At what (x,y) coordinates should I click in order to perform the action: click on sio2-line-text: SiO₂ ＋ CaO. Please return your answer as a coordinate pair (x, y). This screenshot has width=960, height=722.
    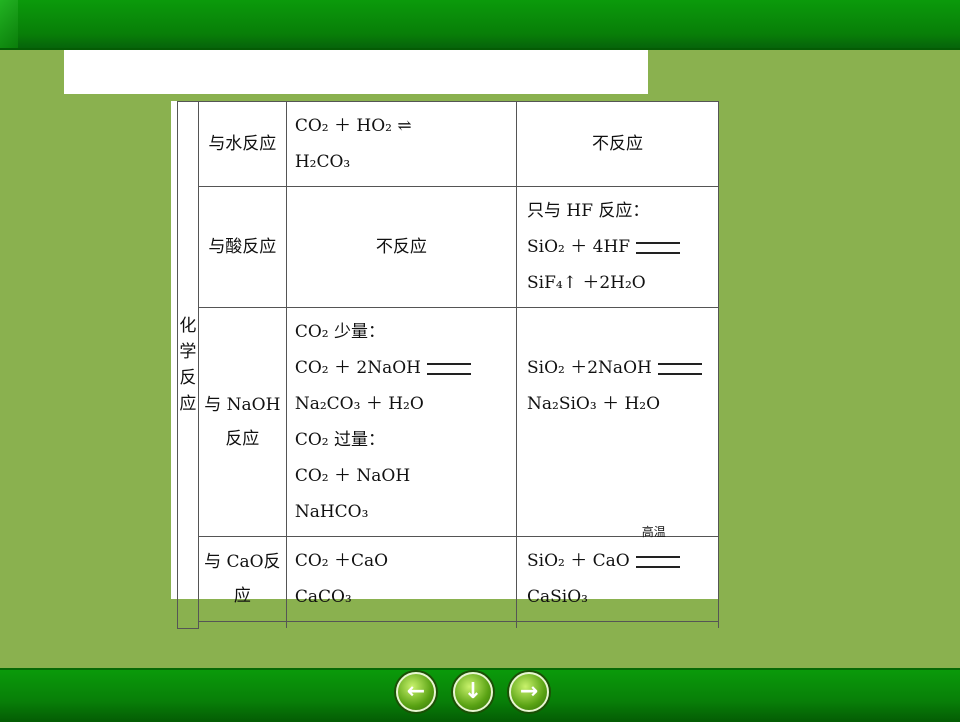
    Looking at the image, I should click on (578, 561).